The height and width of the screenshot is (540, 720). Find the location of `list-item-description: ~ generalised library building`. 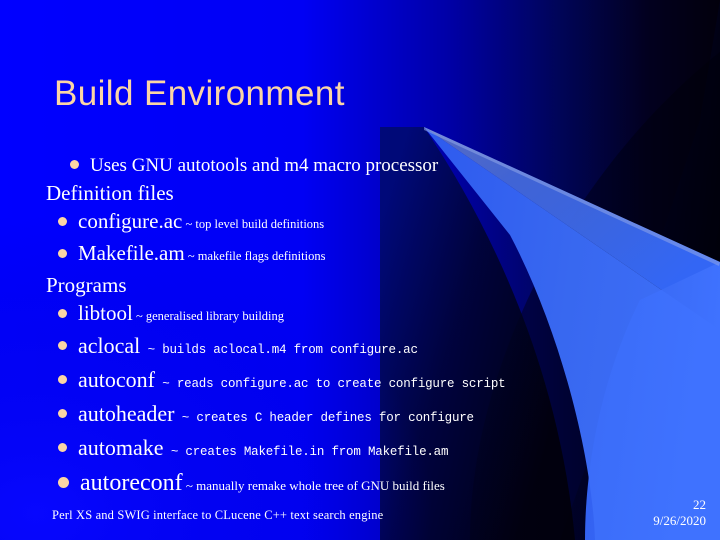

list-item-description: ~ generalised library building is located at coordinates (208, 316).